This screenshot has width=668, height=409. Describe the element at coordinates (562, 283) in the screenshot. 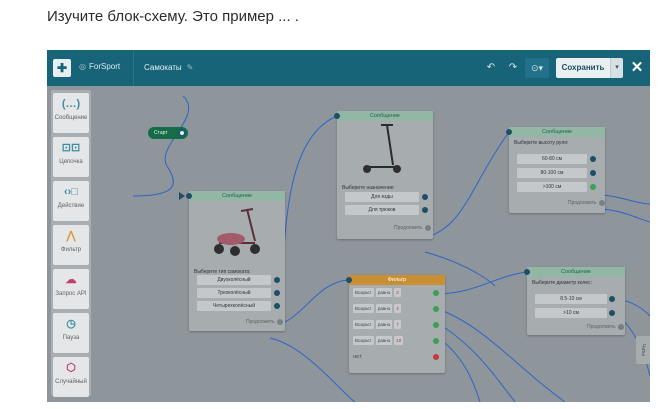

I see `node-prompt: Выберите диаметр колес:` at that location.